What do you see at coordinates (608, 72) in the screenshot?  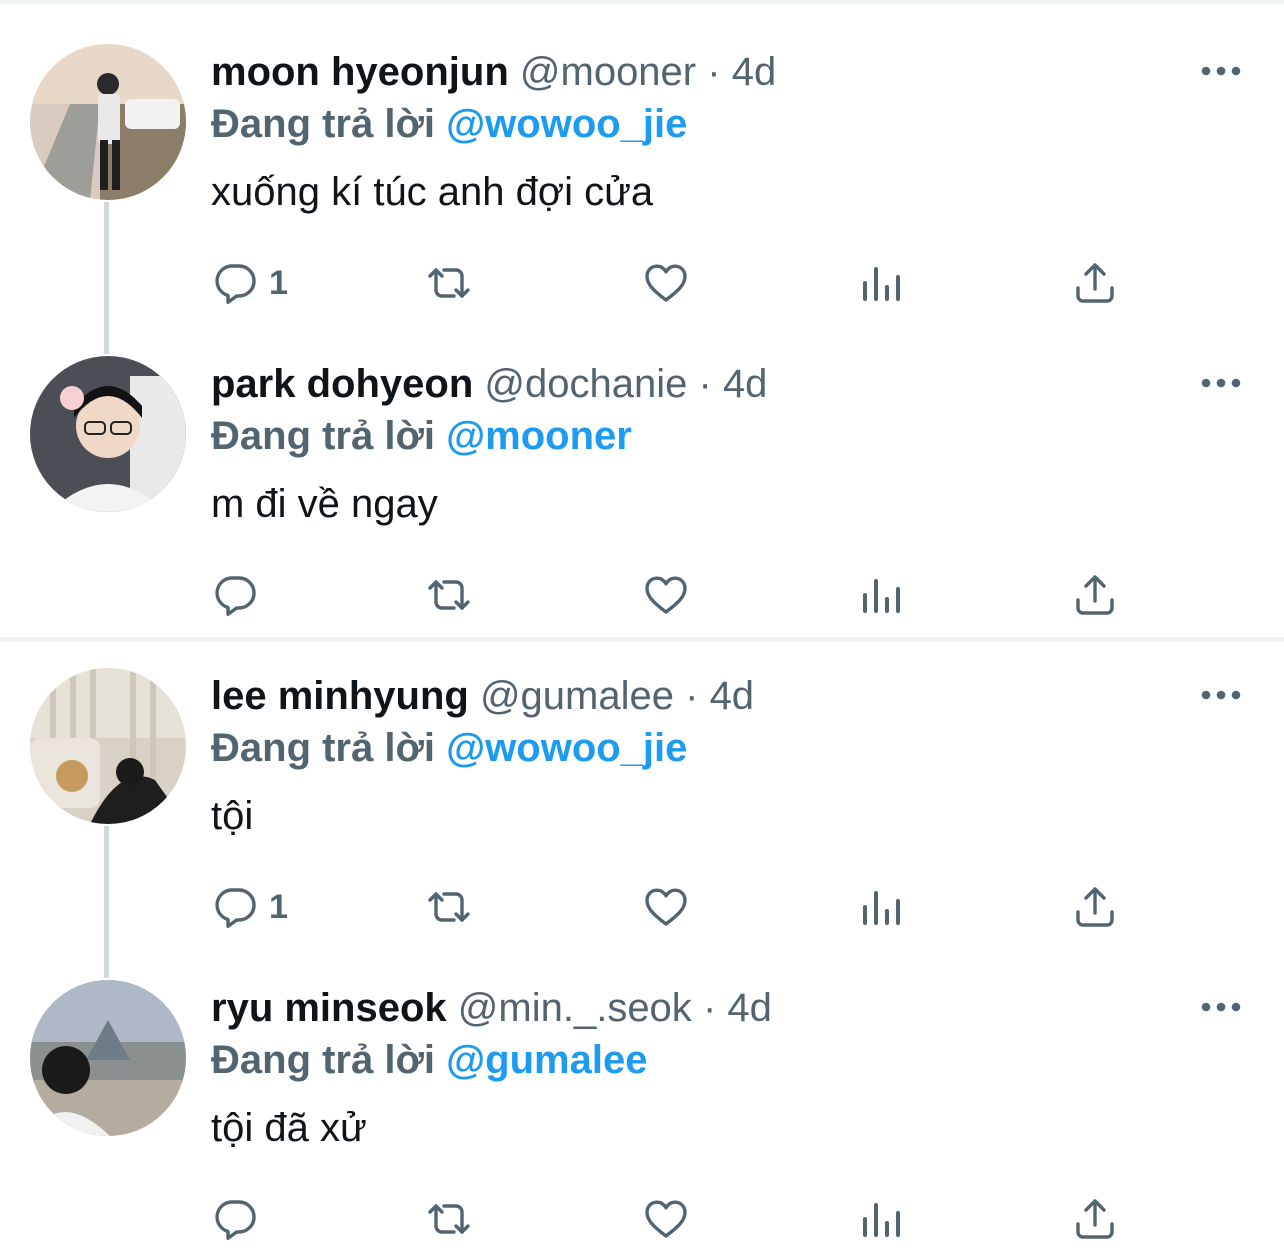 I see `username: @mooner` at bounding box center [608, 72].